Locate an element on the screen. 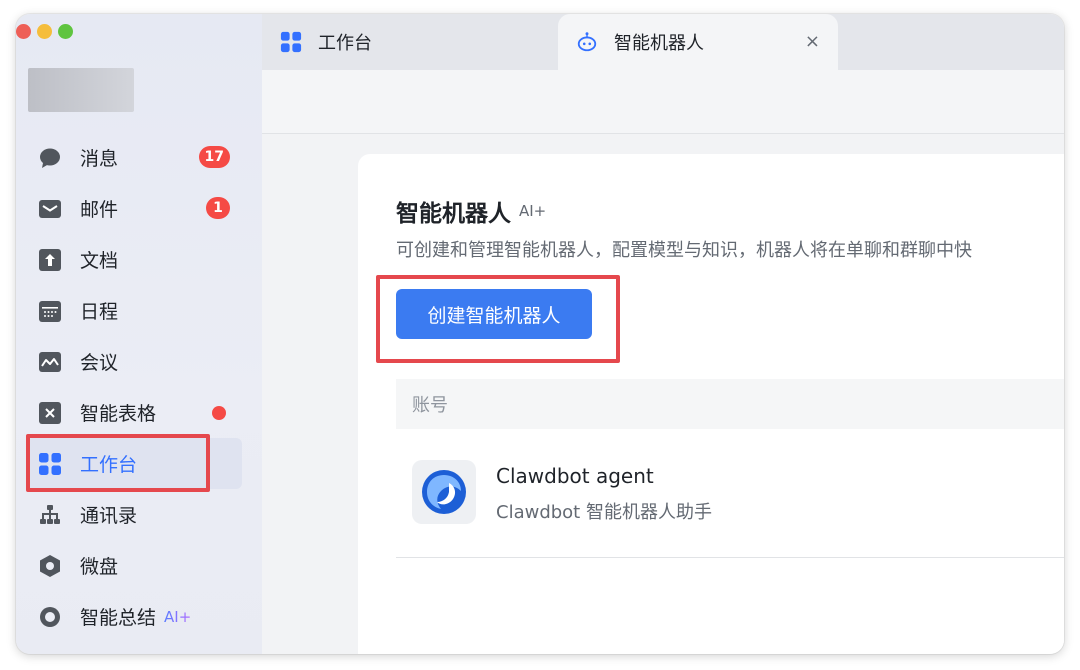  page-header: 智能机器人 AI+ is located at coordinates (471, 211).